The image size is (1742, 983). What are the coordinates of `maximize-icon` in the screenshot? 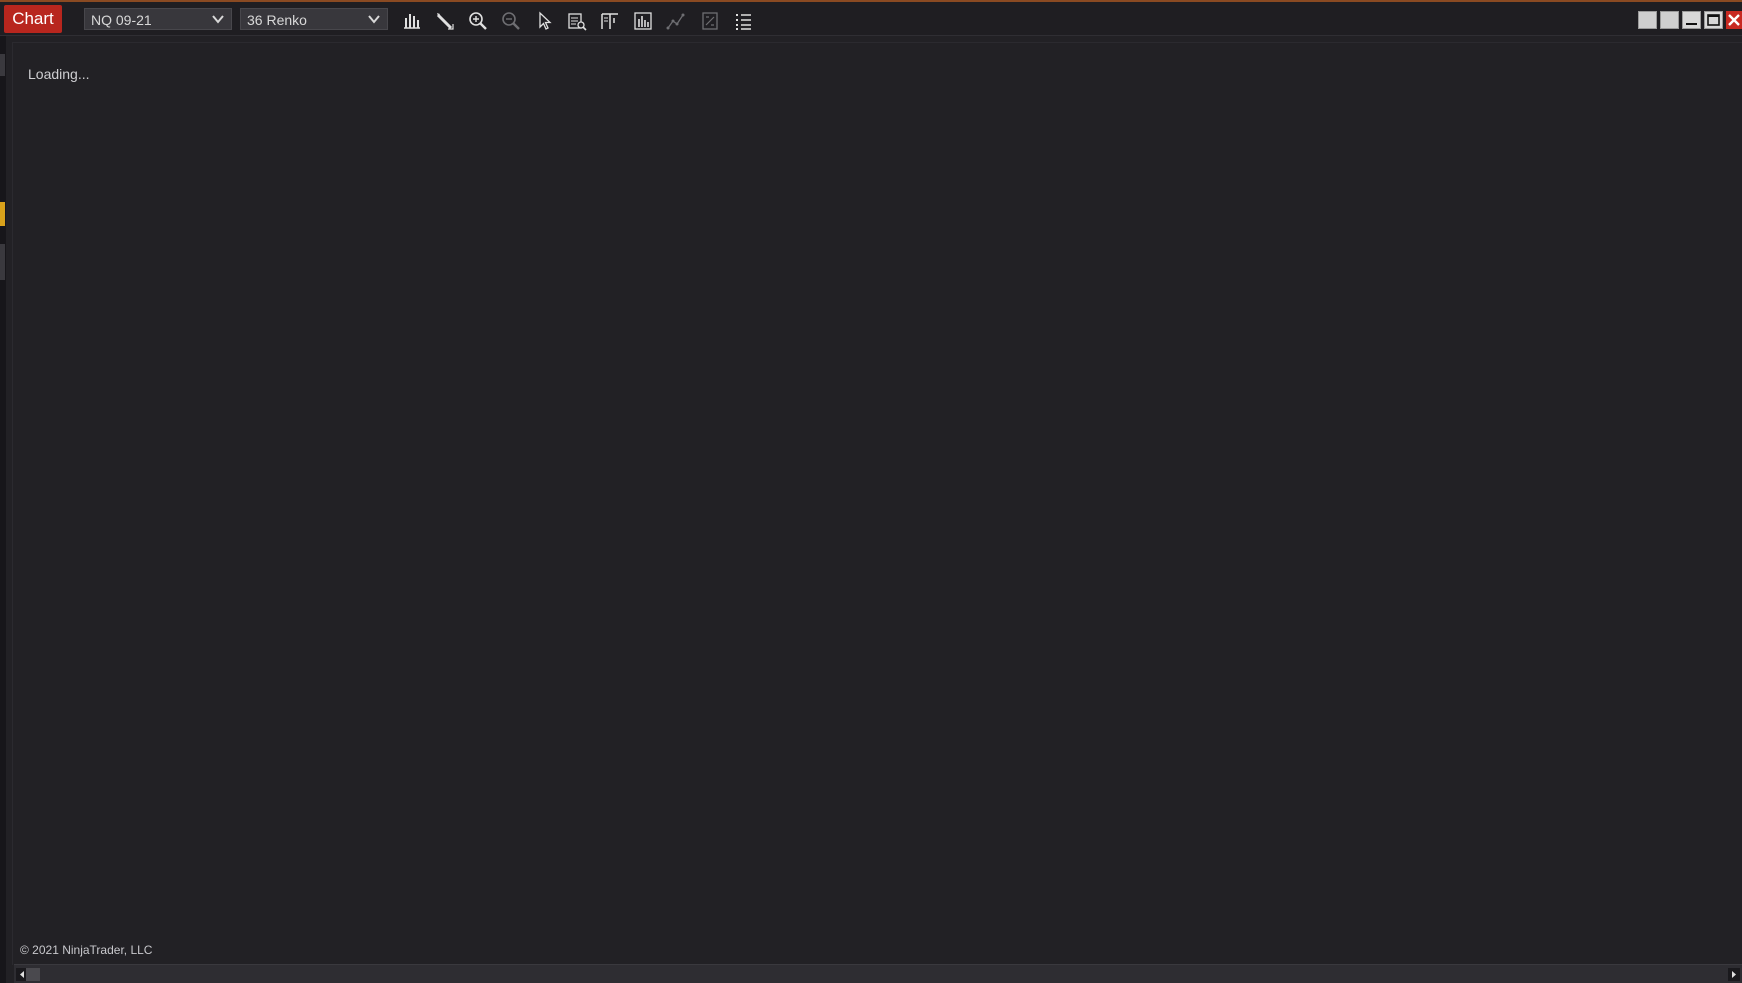 It's located at (1713, 20).